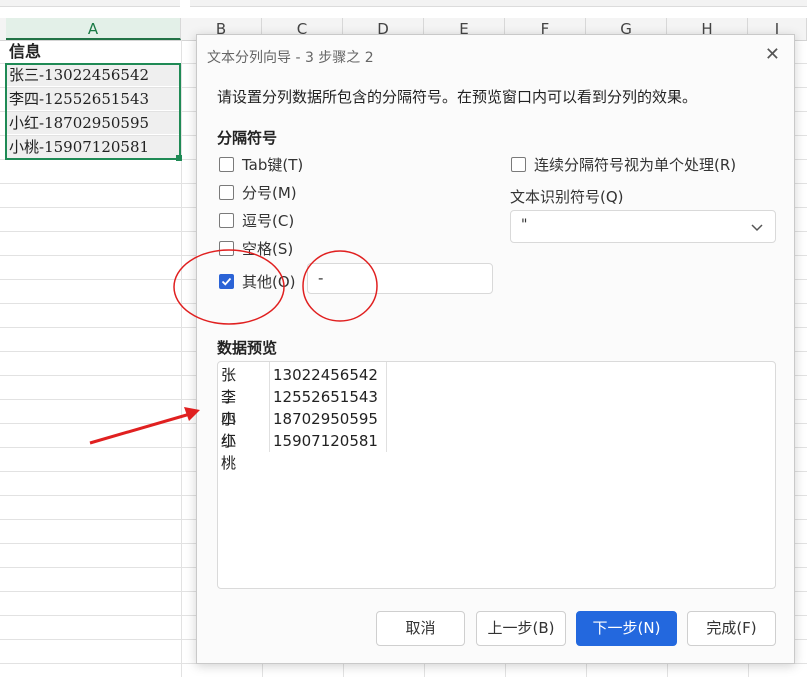 The height and width of the screenshot is (677, 807). I want to click on semicolon-checkbox, so click(226, 192).